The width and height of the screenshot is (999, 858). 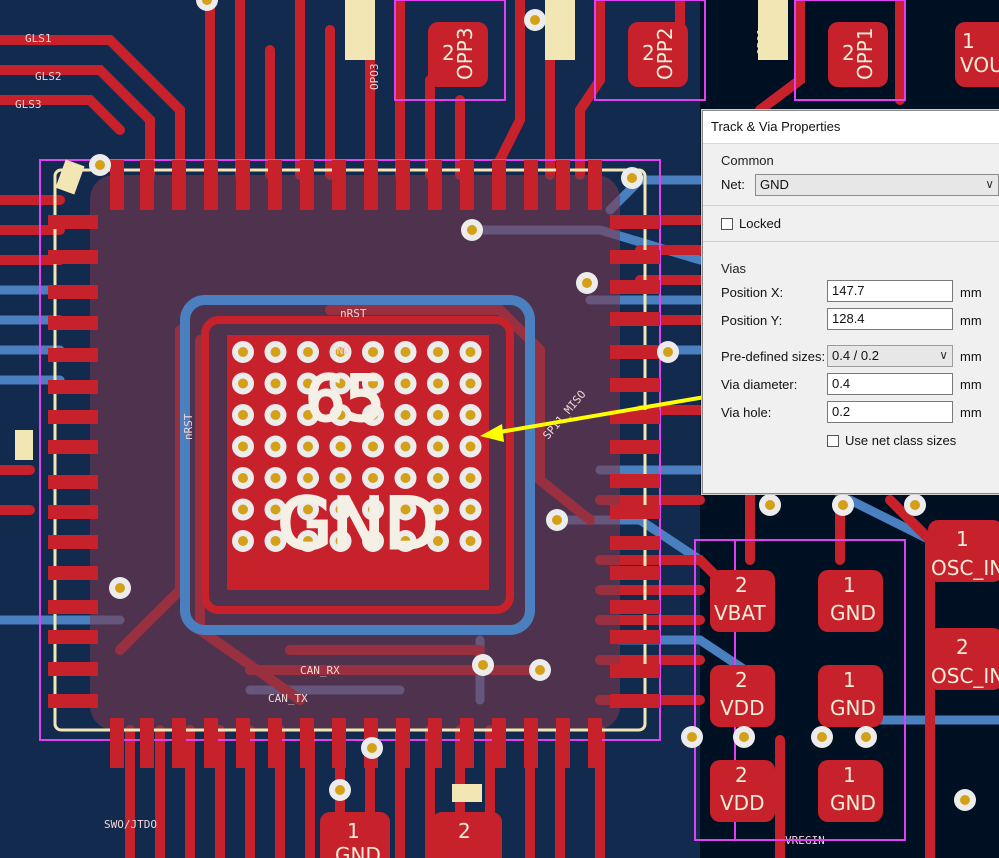 What do you see at coordinates (890, 384) in the screenshot?
I see `via-diameter-input: 0.4` at bounding box center [890, 384].